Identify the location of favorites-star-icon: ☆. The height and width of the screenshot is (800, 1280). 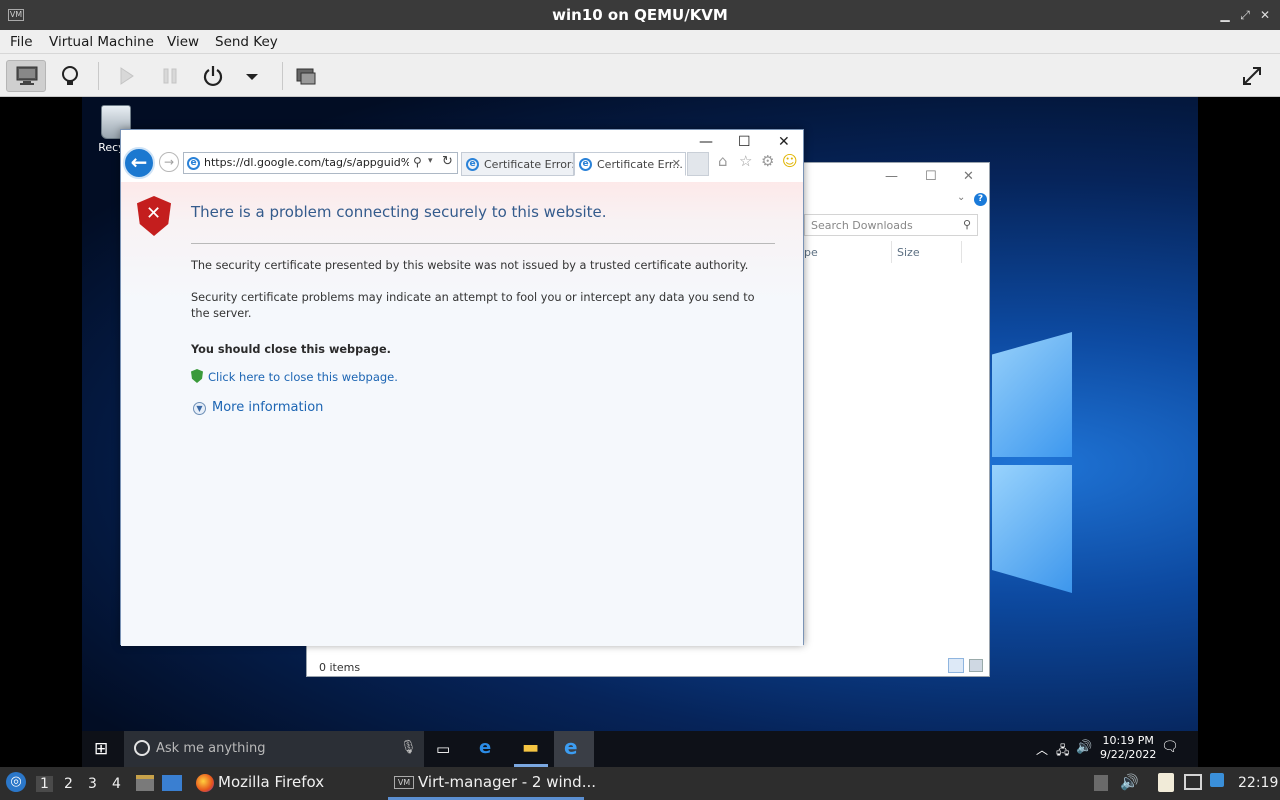
(745, 161).